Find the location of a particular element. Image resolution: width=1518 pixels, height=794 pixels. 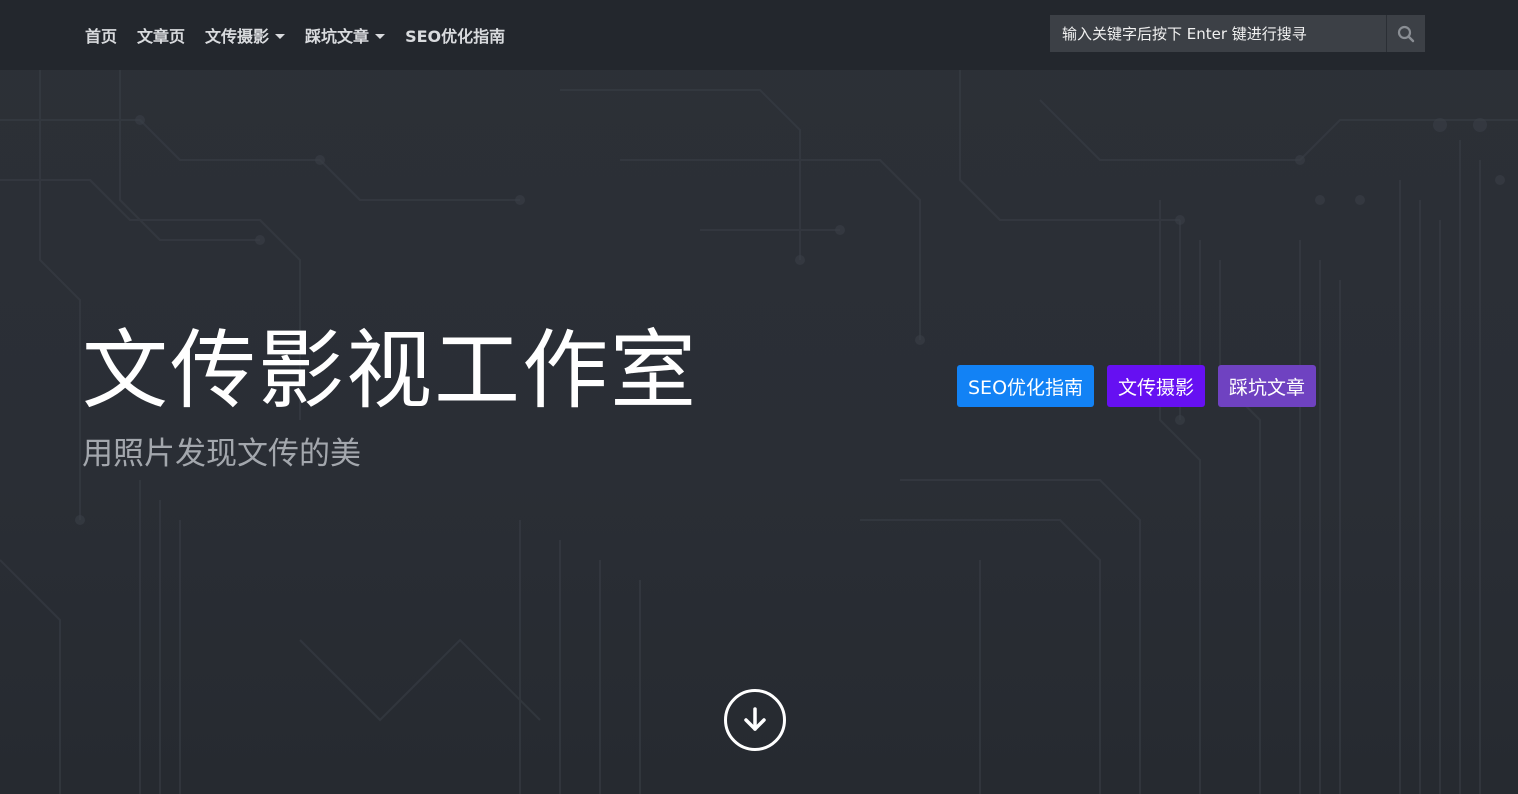

nav-item-articles: 文章页 is located at coordinates (161, 35).